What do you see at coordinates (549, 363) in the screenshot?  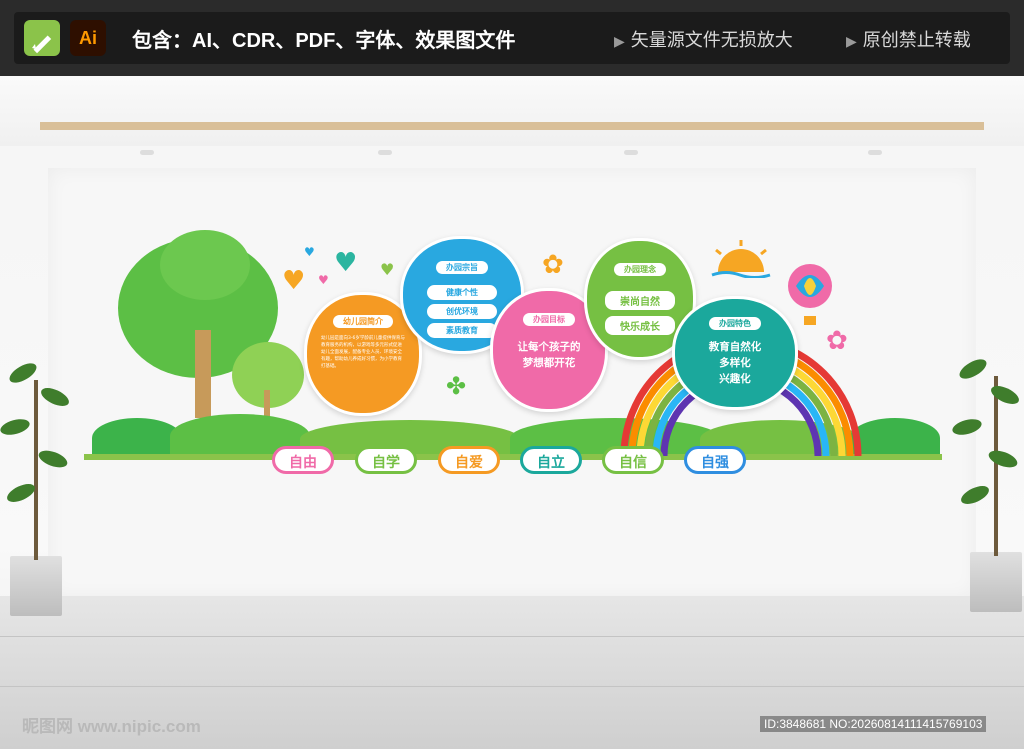 I see `goal-line-2: 梦想都开花` at bounding box center [549, 363].